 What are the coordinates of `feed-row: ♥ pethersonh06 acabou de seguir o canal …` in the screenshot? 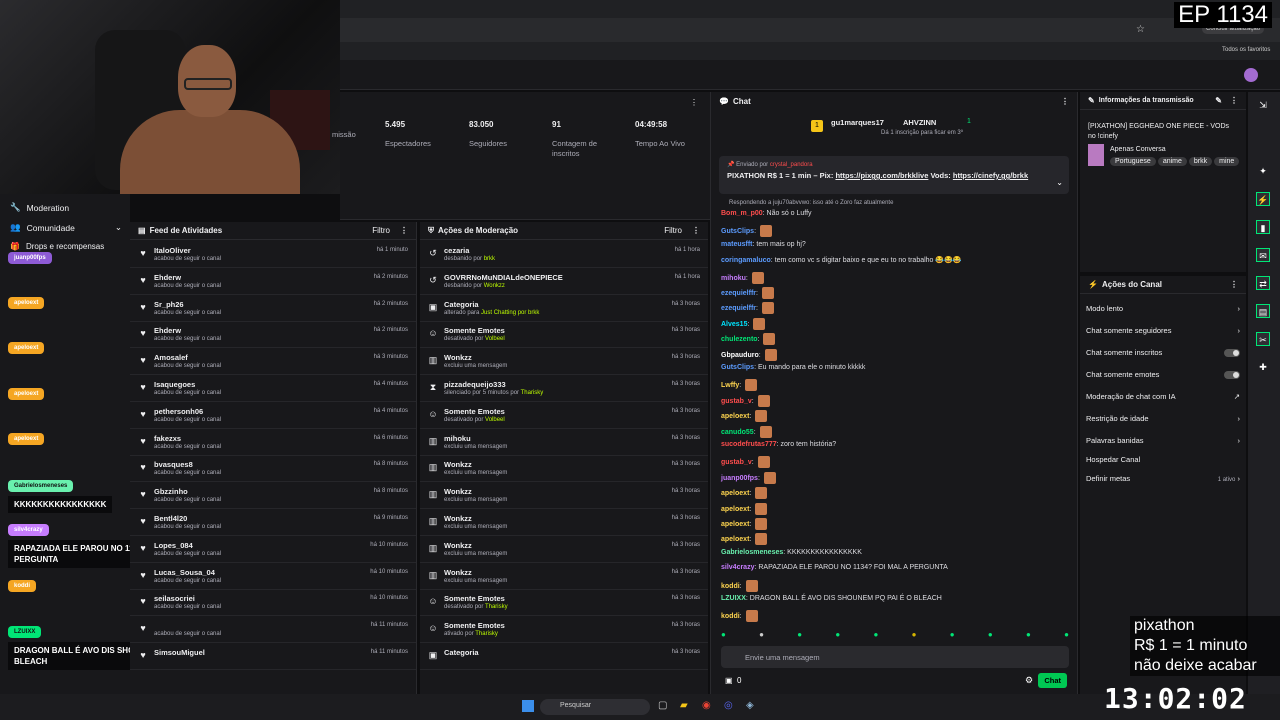 It's located at (273, 416).